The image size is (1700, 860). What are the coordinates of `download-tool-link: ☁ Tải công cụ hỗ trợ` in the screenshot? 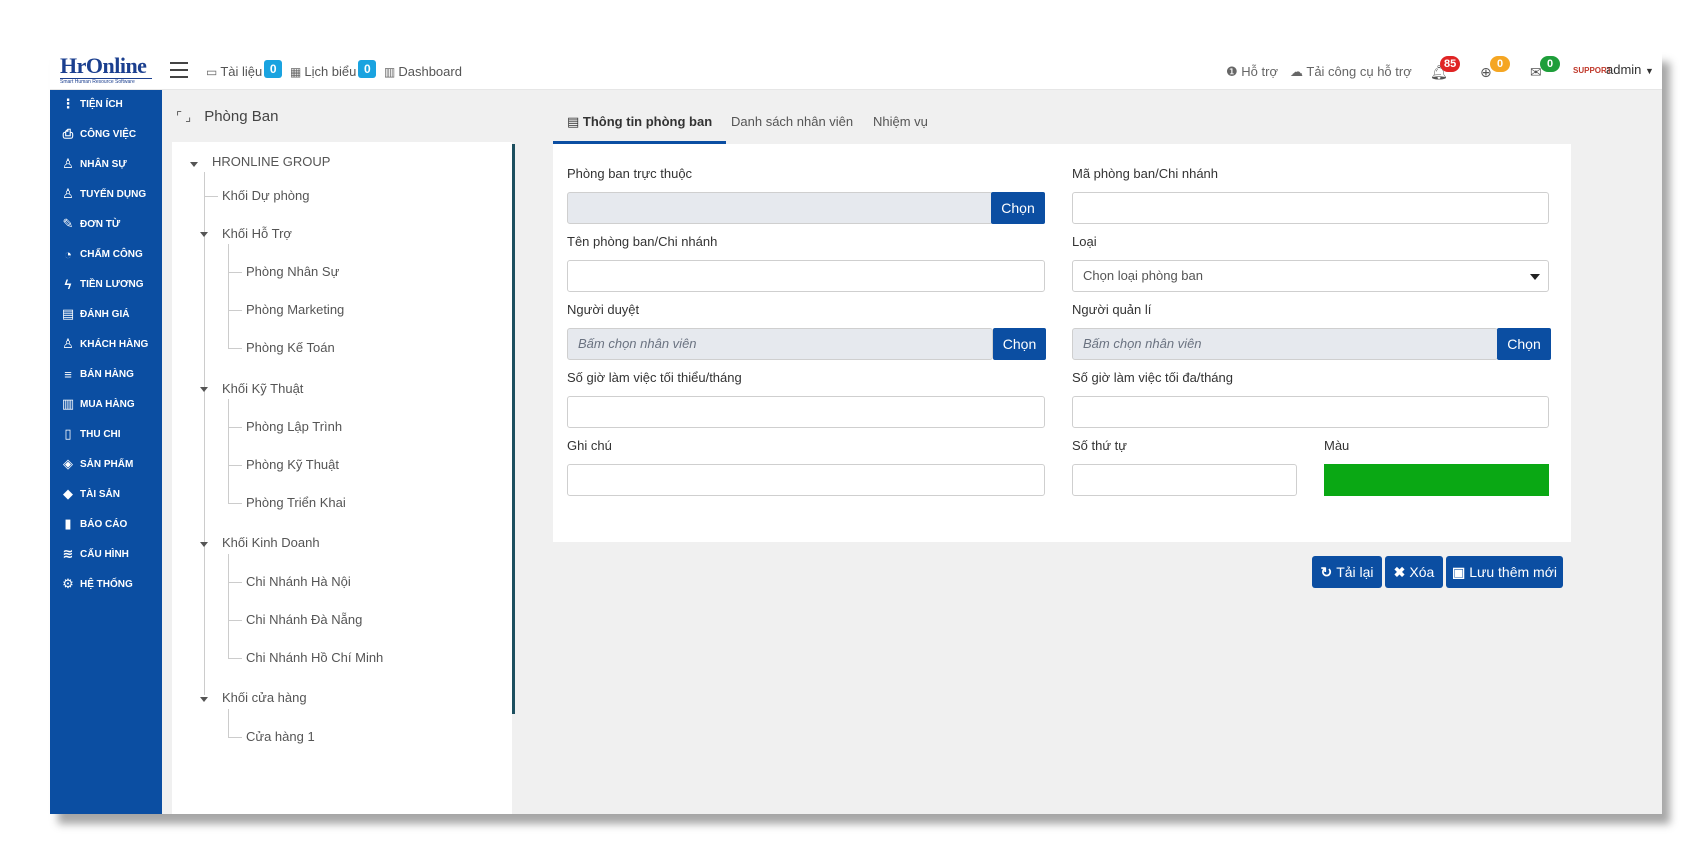 It's located at (1351, 72).